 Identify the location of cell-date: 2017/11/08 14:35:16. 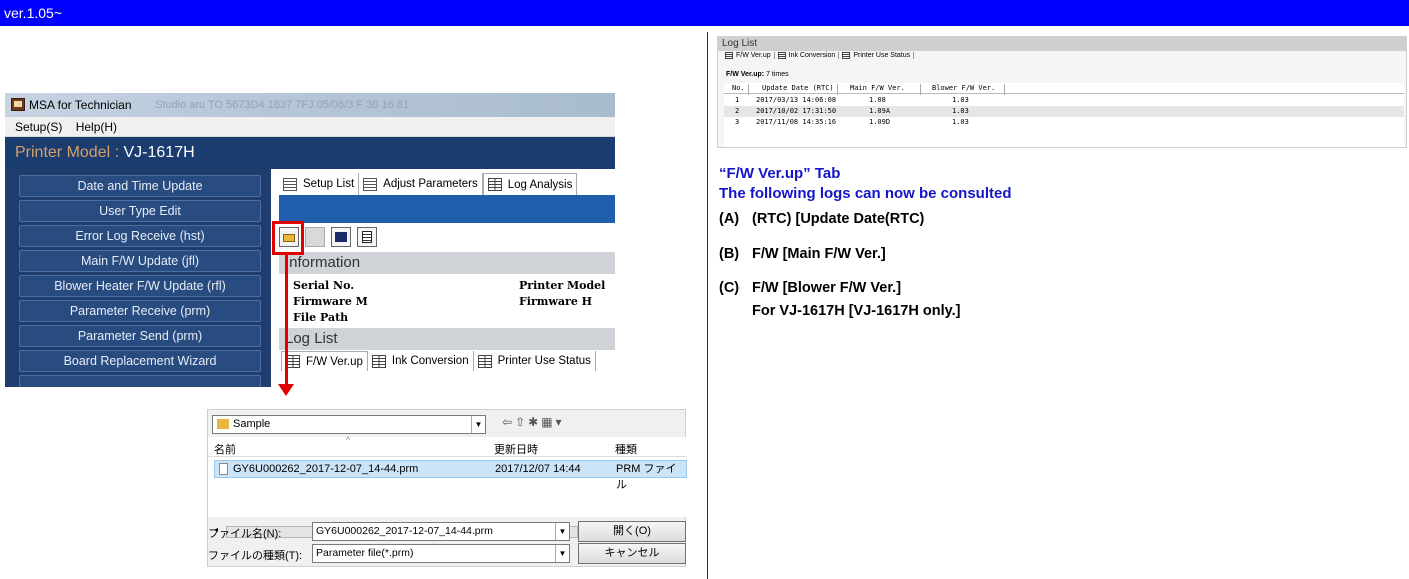
(796, 122).